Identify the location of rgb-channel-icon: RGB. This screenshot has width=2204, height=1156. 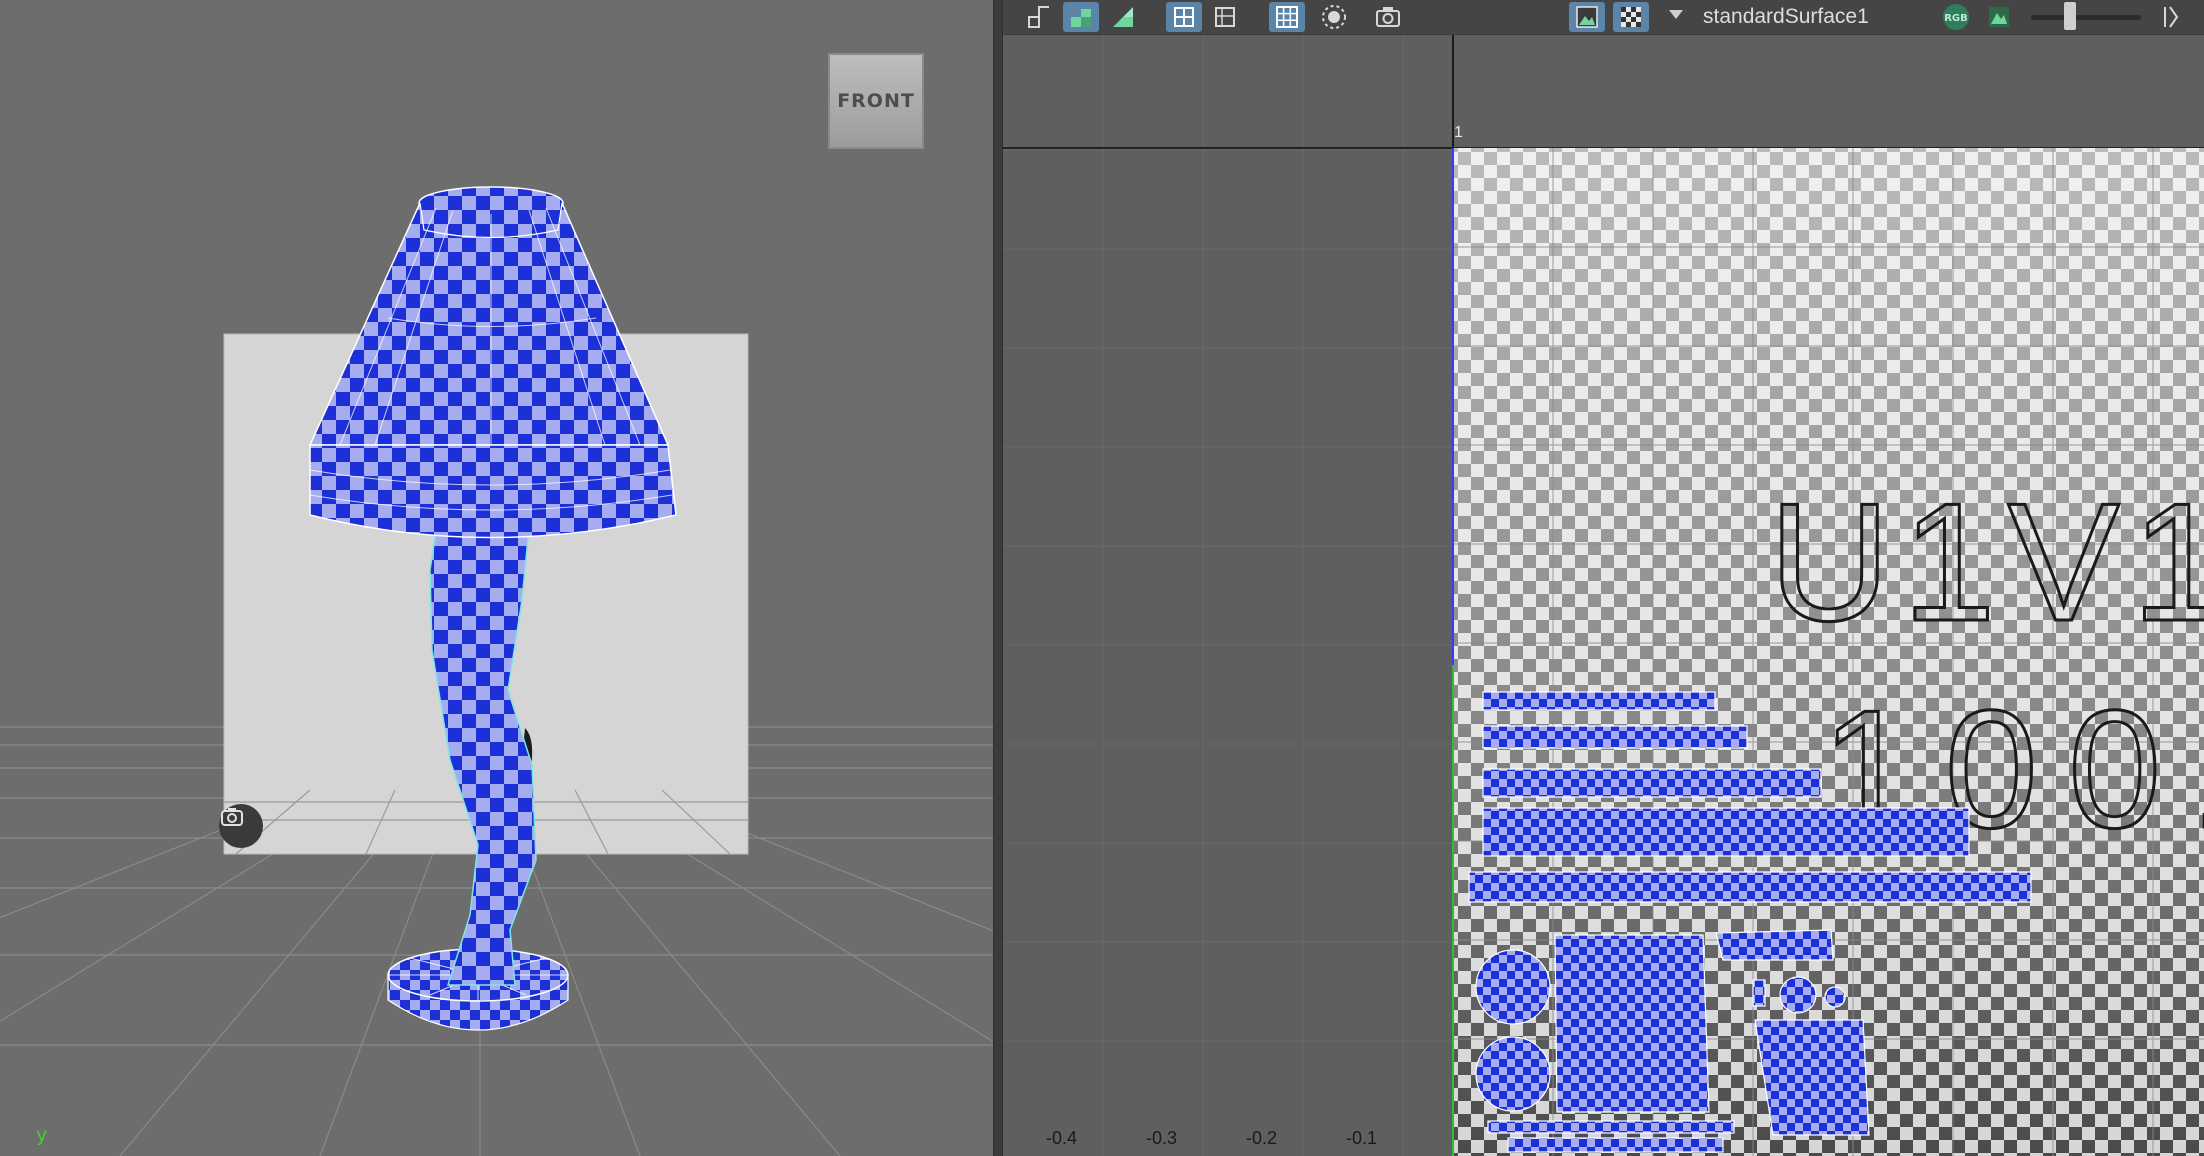
(1956, 17).